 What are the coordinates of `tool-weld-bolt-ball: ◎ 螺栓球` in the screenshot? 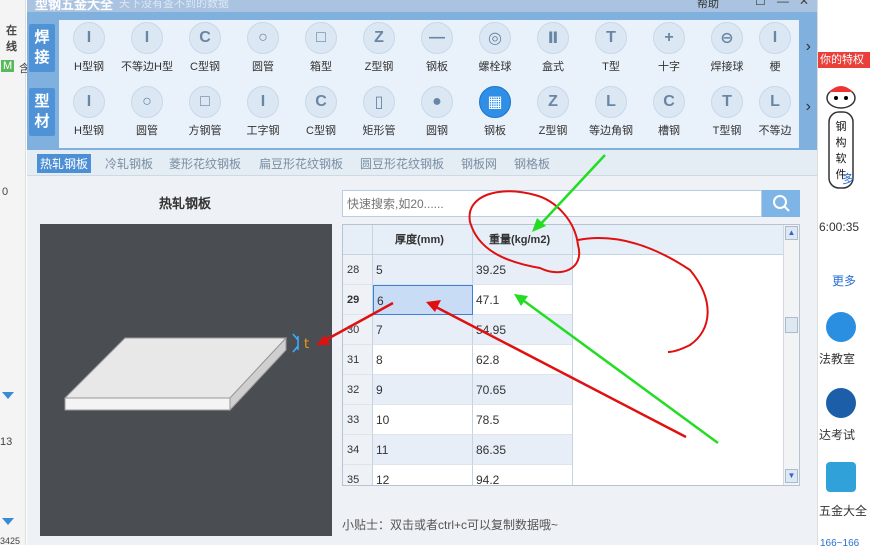 It's located at (495, 48).